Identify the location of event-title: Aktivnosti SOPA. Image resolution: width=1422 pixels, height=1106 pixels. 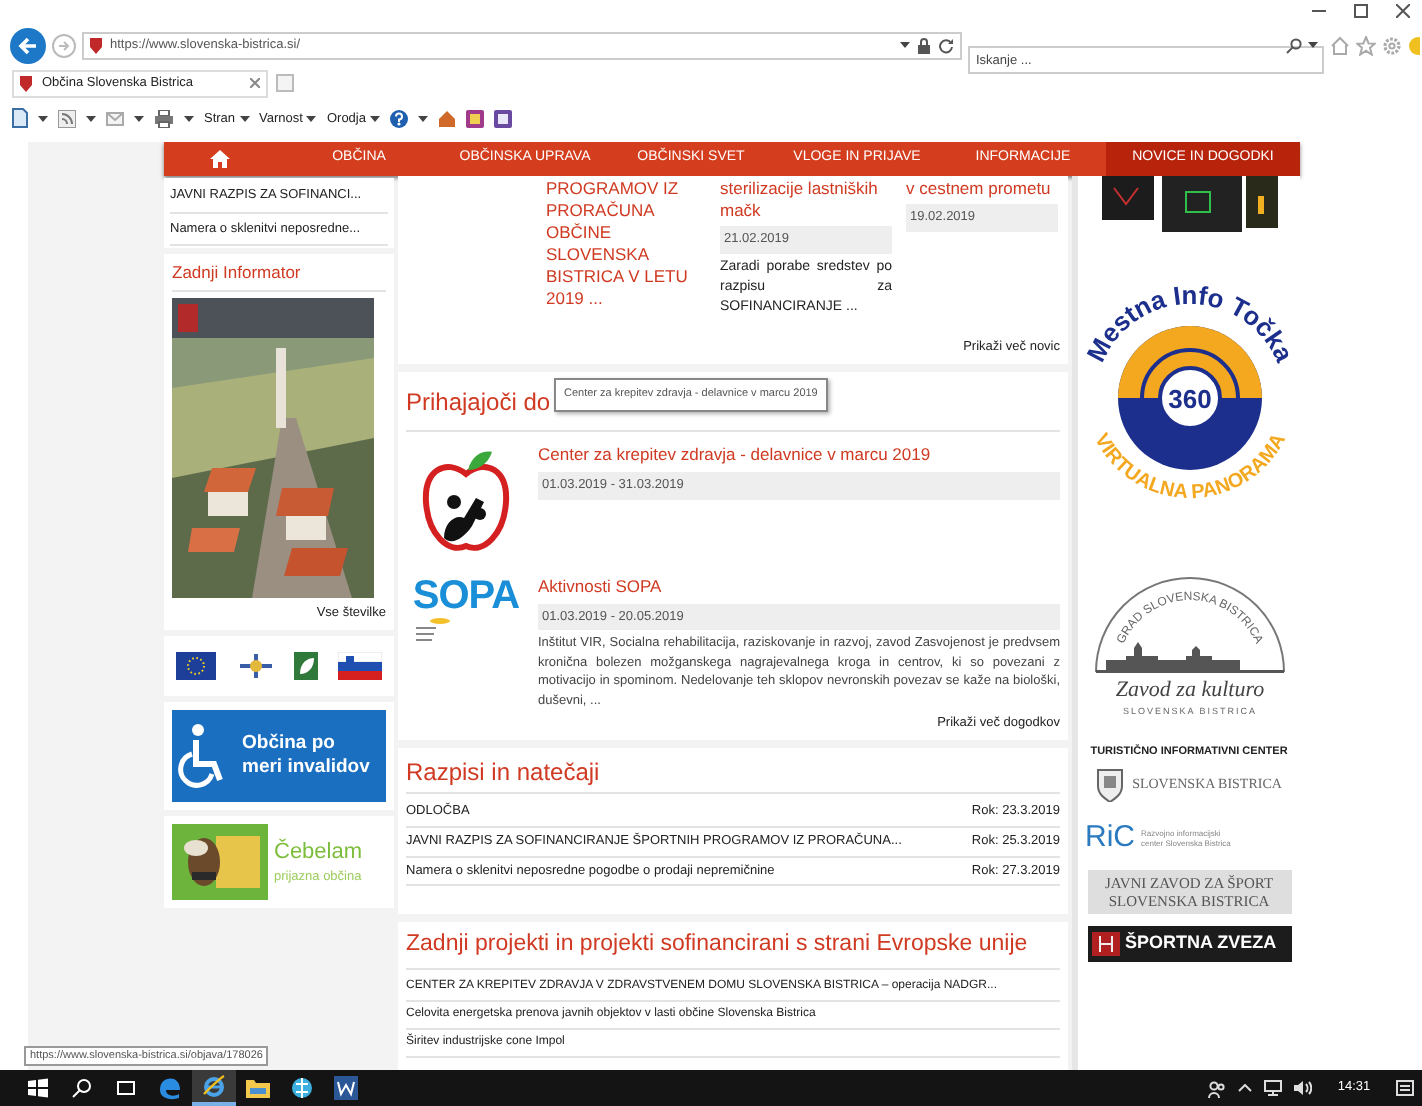
(799, 586).